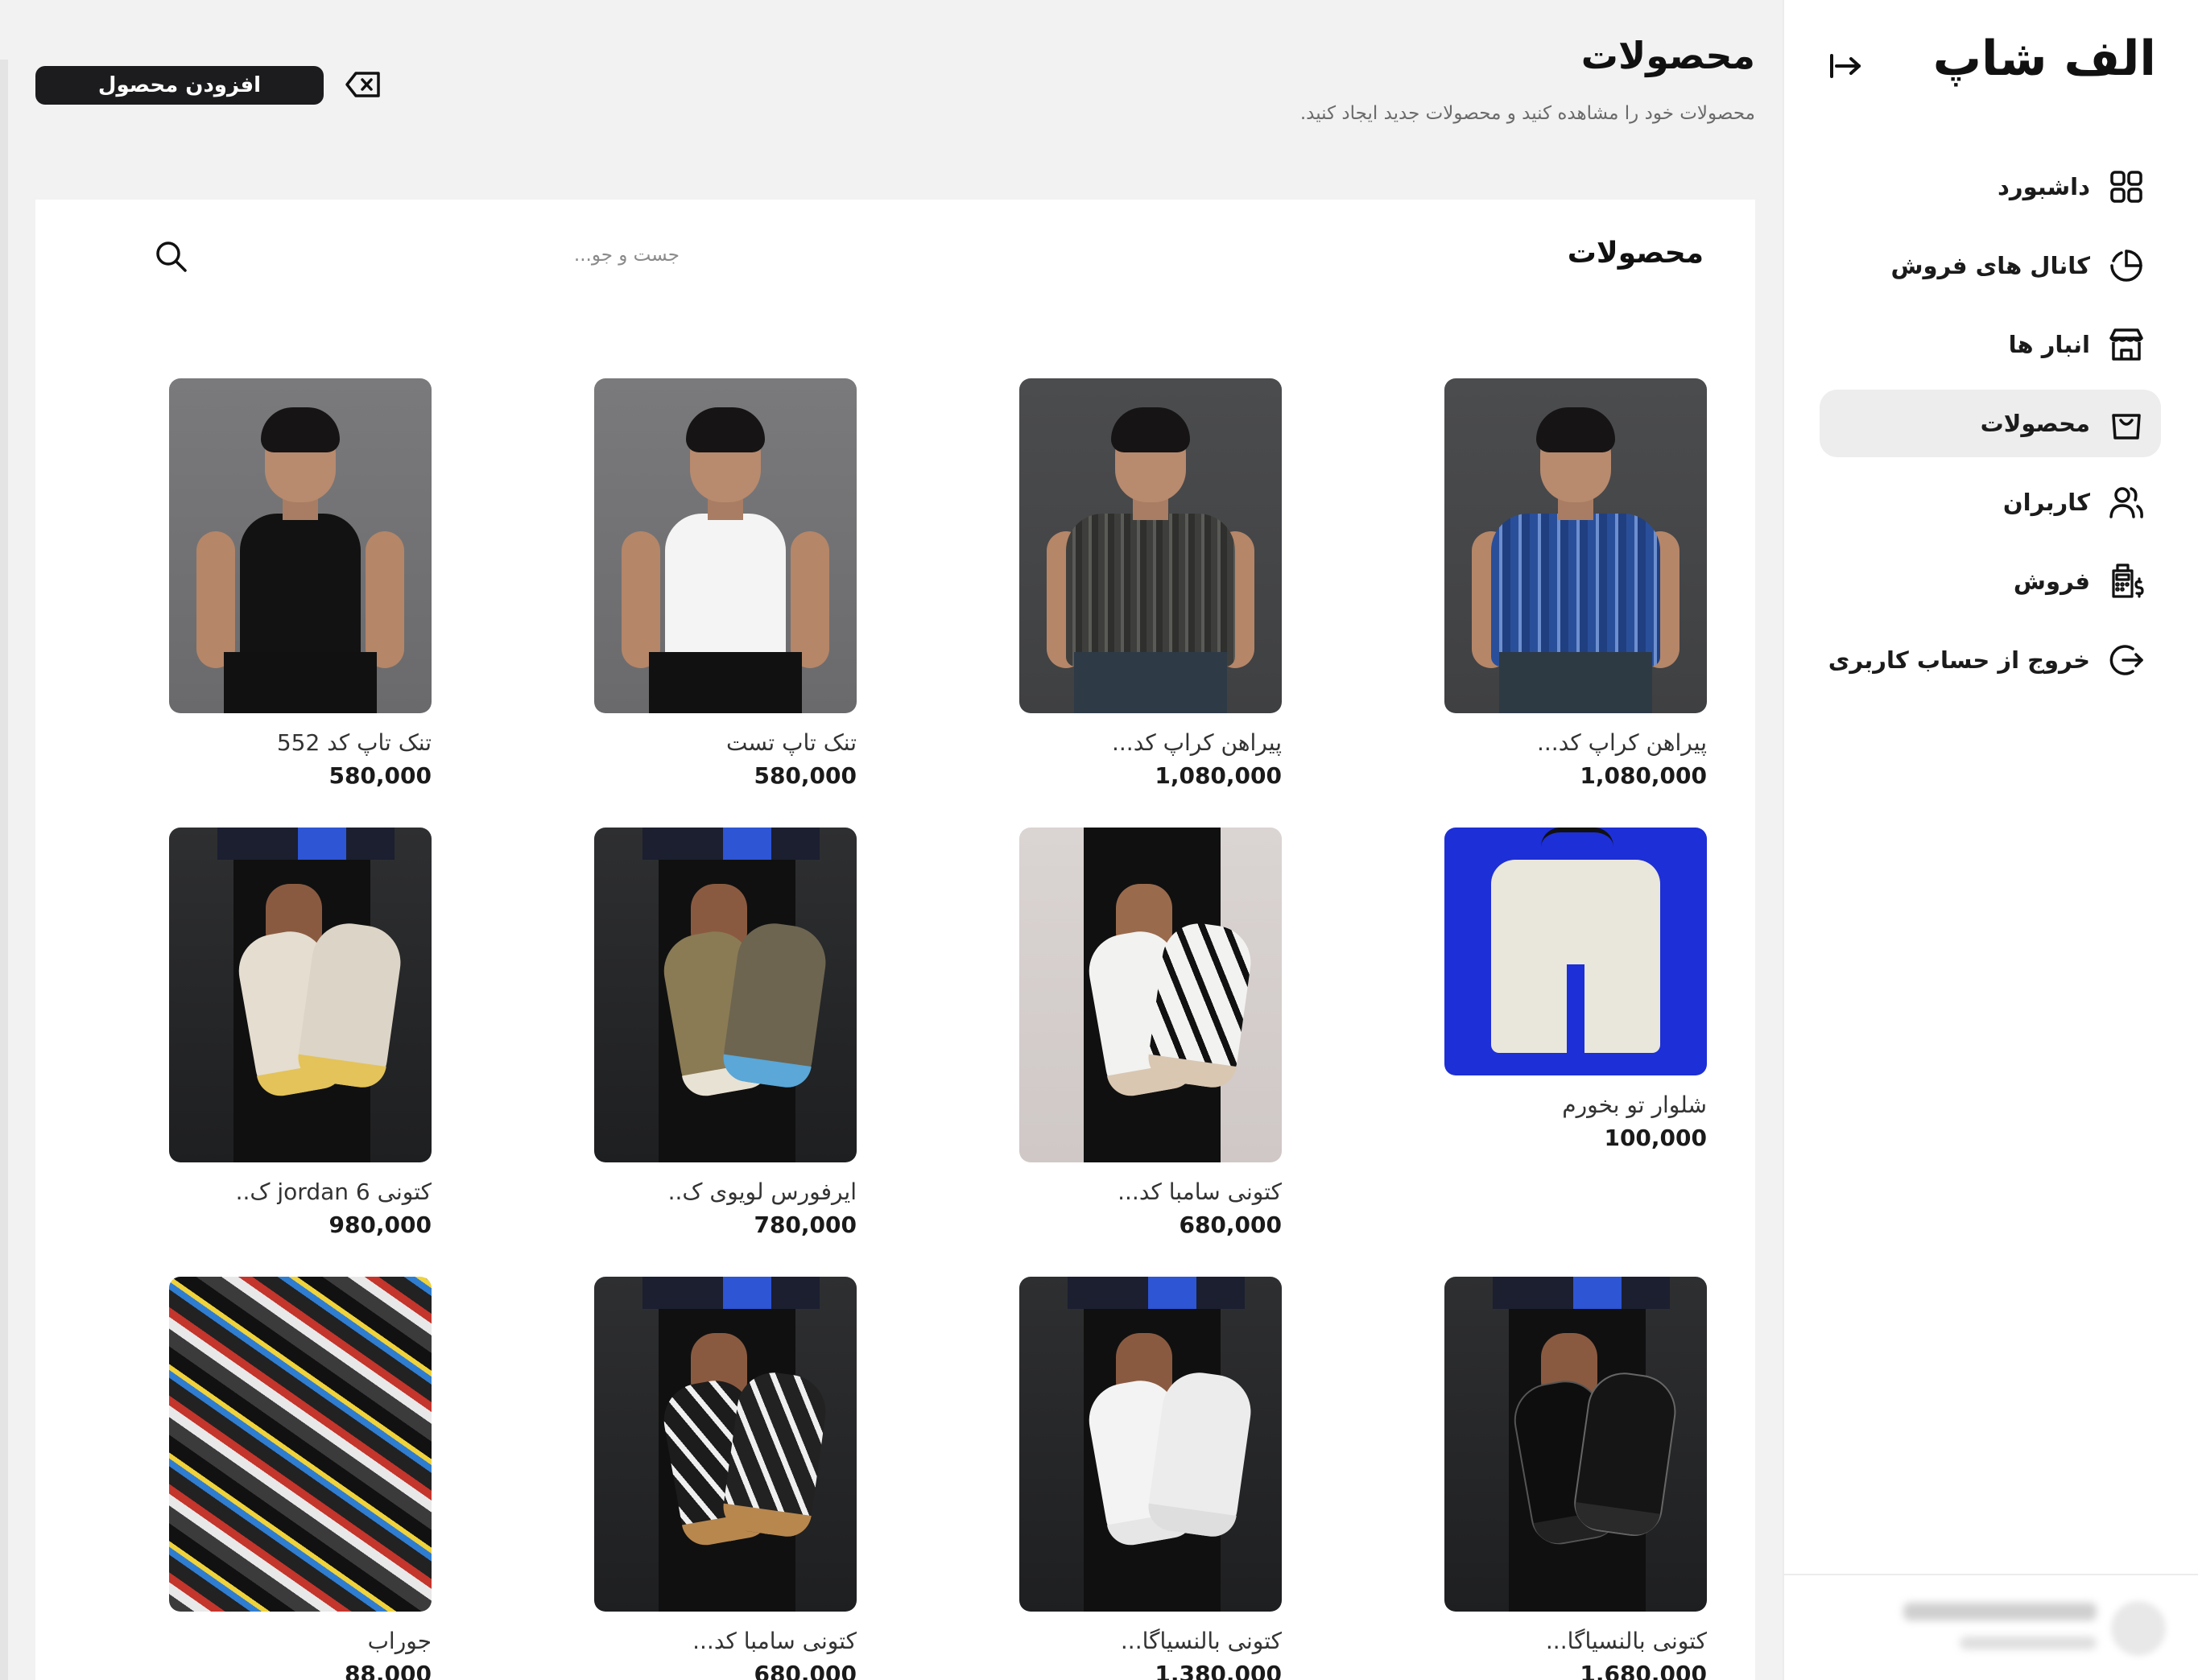  I want to click on shopping-bag-icon, so click(2126, 424).